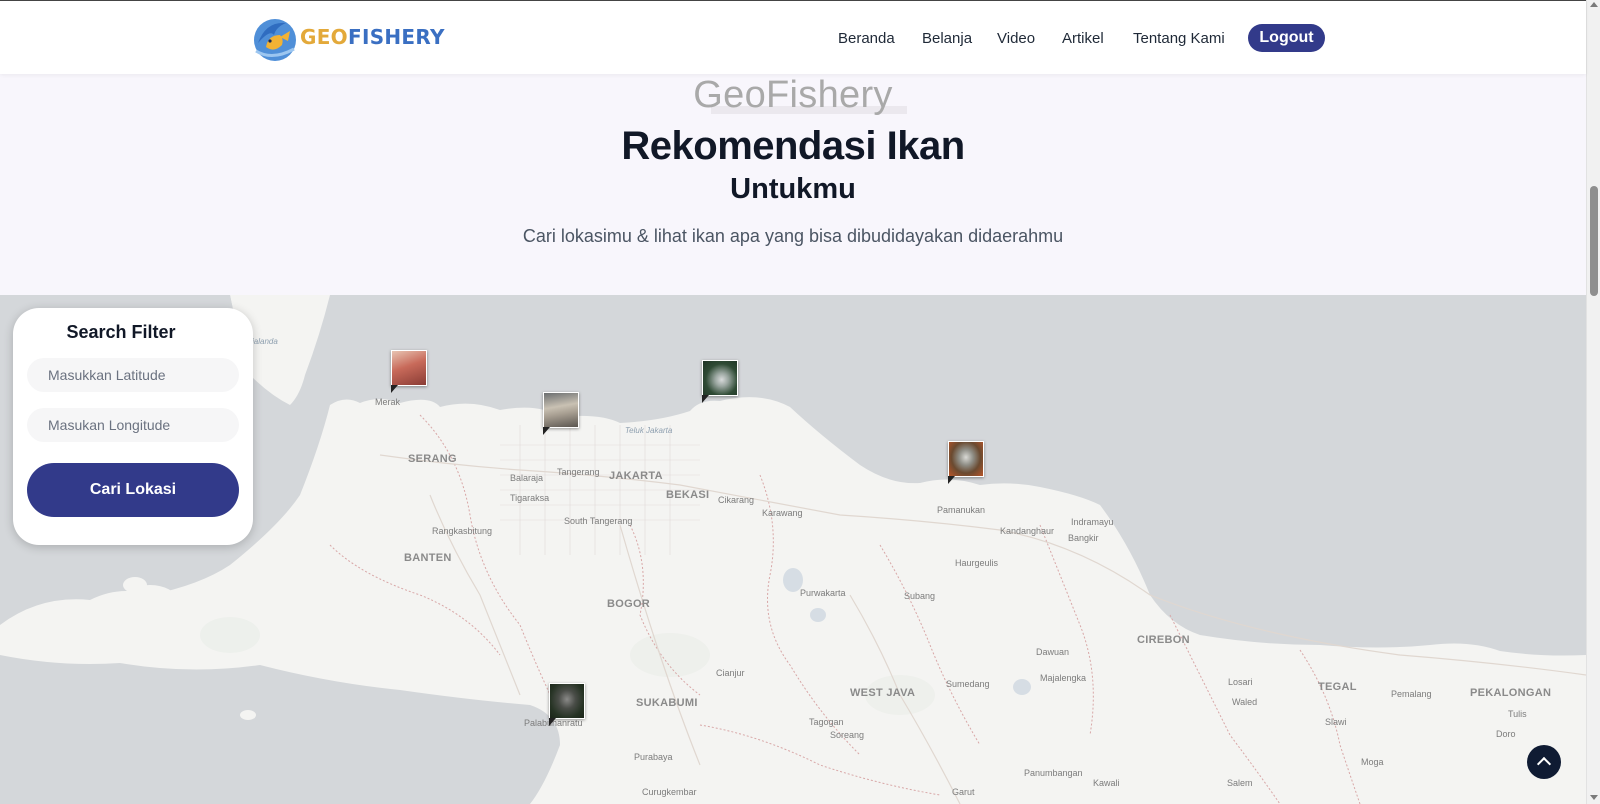 Image resolution: width=1600 pixels, height=804 pixels. I want to click on search-location-button: Cari Lokasi, so click(133, 490).